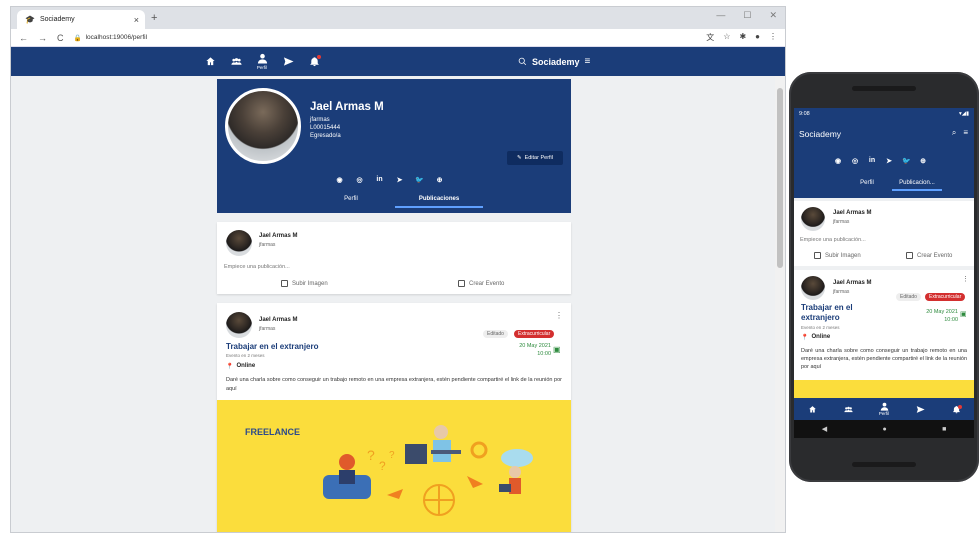 The height and width of the screenshot is (533, 980). Describe the element at coordinates (963, 314) in the screenshot. I see `mobile-event-calendar-icon: ▣` at that location.